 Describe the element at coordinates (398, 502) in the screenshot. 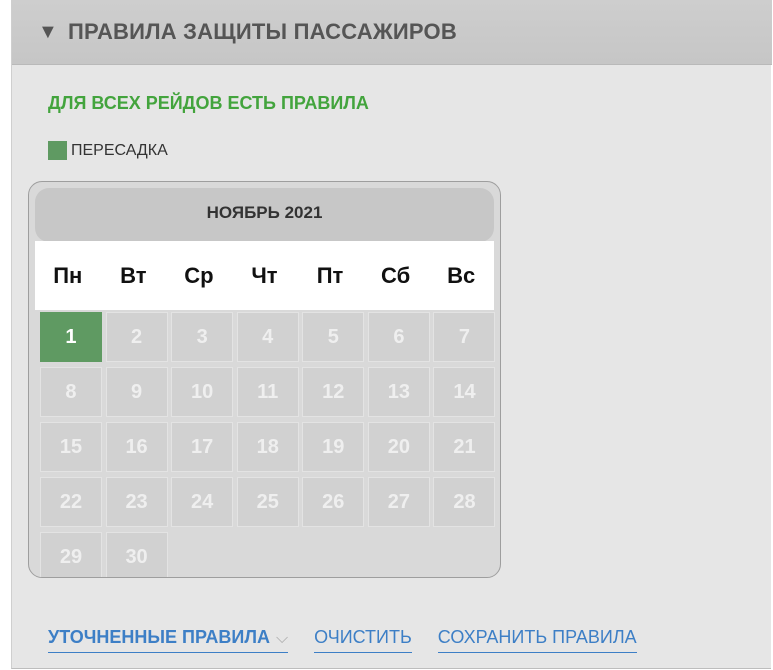

I see `calendar-day: 27` at that location.